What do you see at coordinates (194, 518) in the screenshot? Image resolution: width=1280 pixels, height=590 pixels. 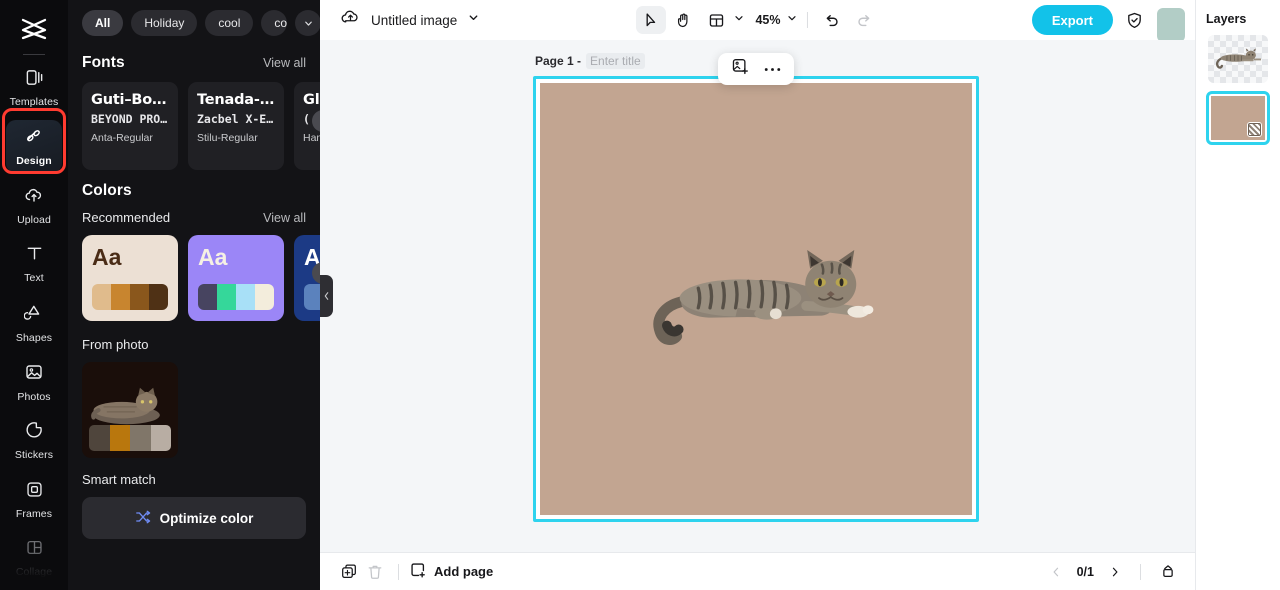 I see `optimize-color-button: Optimize color` at bounding box center [194, 518].